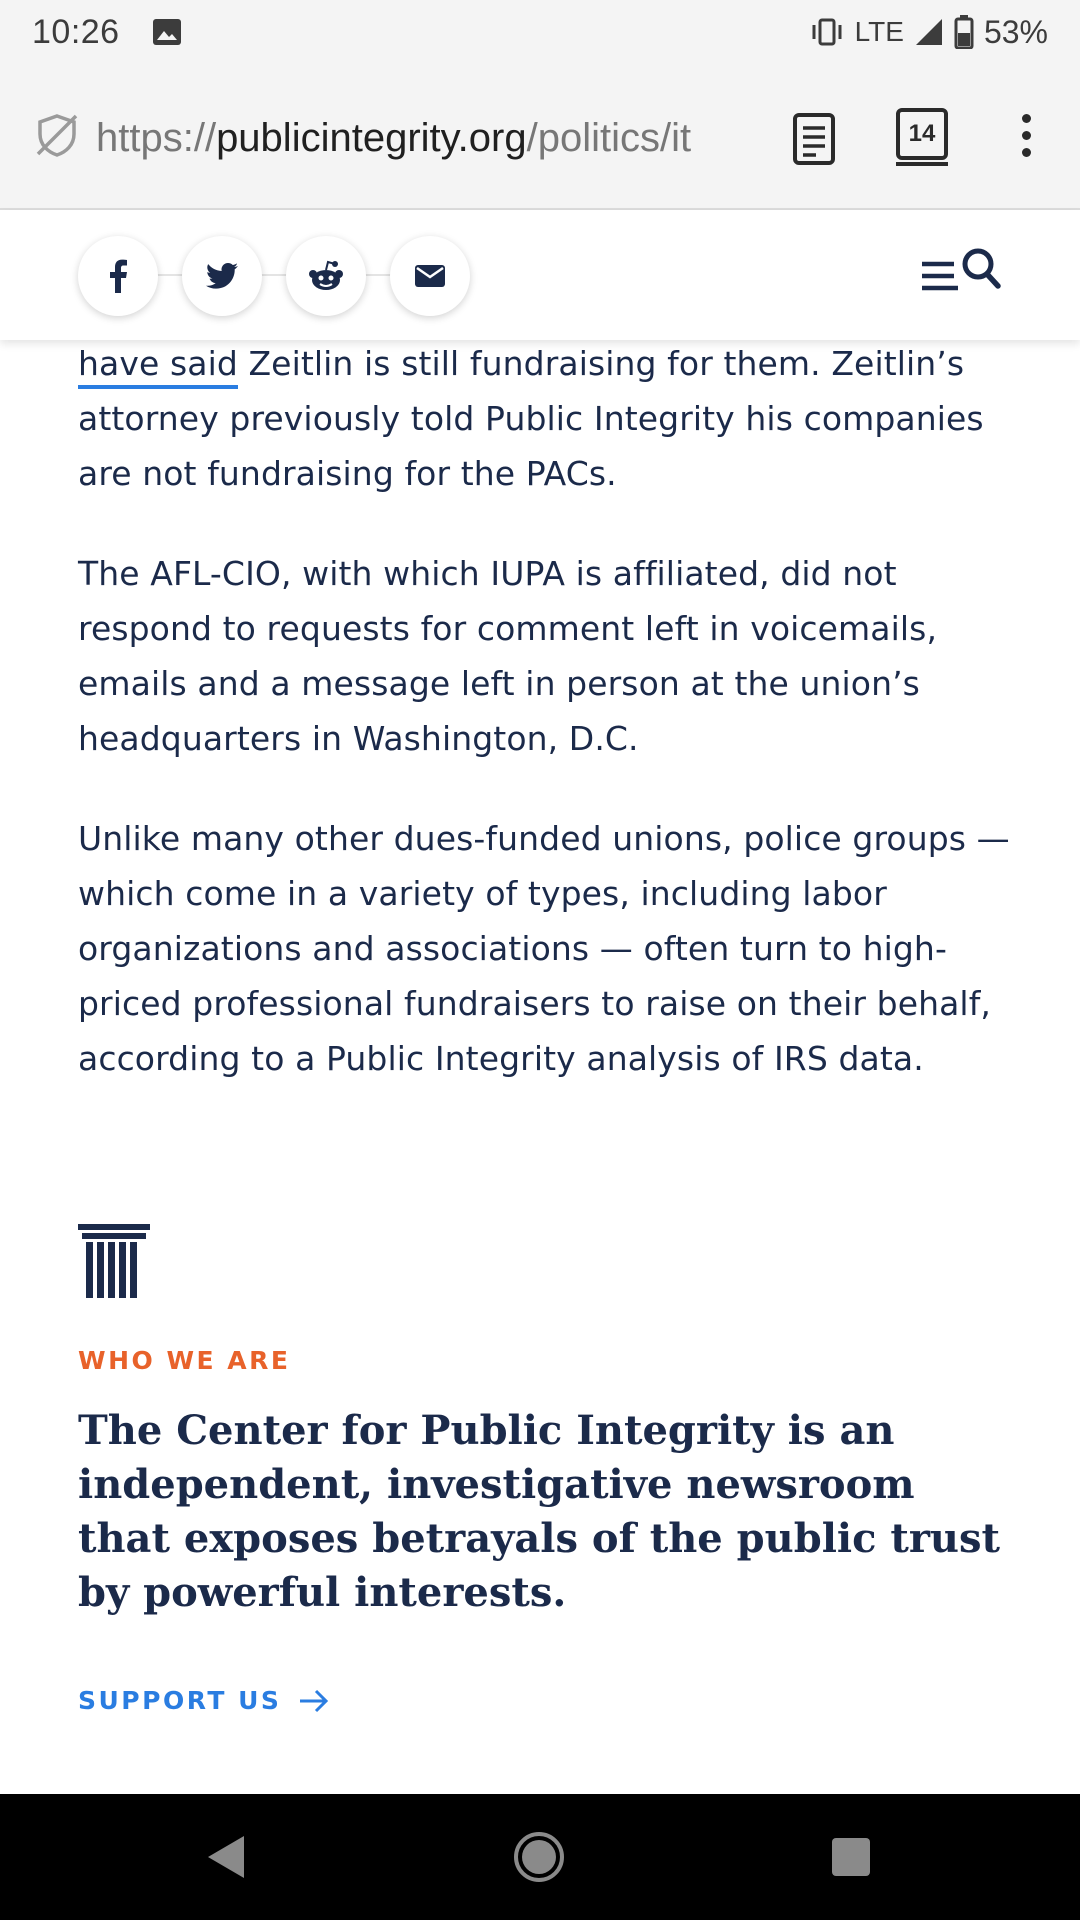  What do you see at coordinates (922, 164) in the screenshot?
I see `tab-switcher-underline` at bounding box center [922, 164].